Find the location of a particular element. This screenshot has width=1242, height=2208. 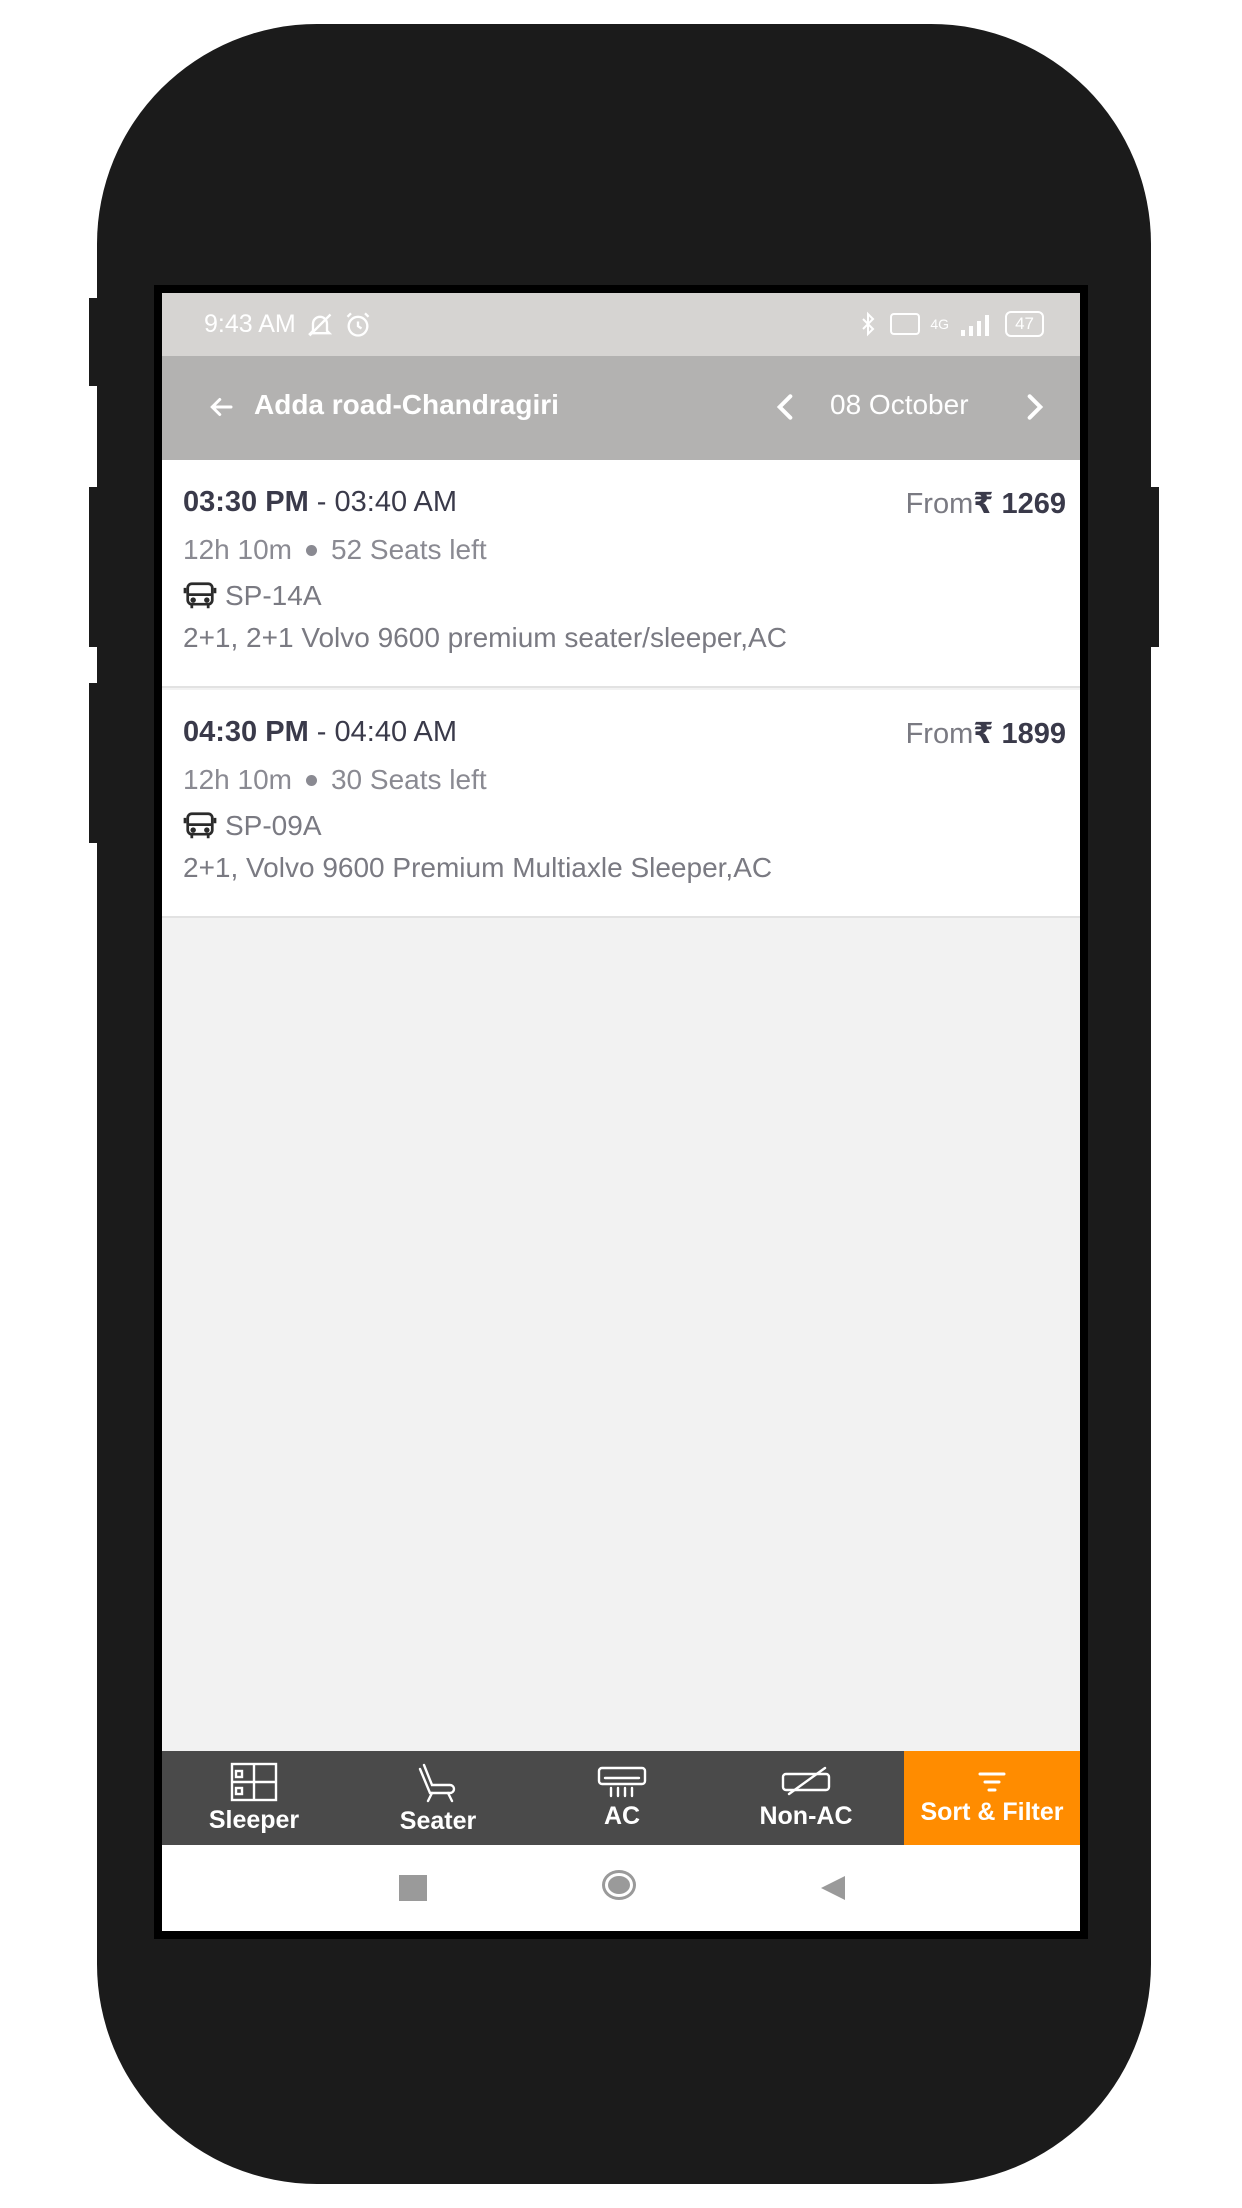

status-right: 4G 47 is located at coordinates (950, 324).